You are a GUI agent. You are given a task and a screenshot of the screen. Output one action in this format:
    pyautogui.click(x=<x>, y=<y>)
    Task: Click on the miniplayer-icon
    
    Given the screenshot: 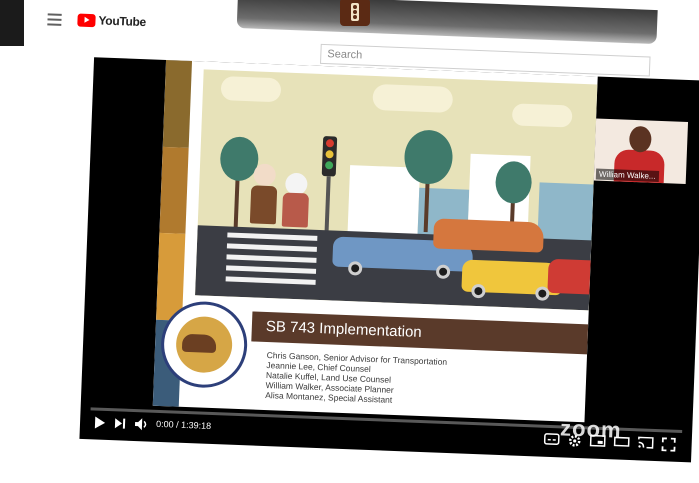 What is the action you would take?
    pyautogui.click(x=598, y=441)
    